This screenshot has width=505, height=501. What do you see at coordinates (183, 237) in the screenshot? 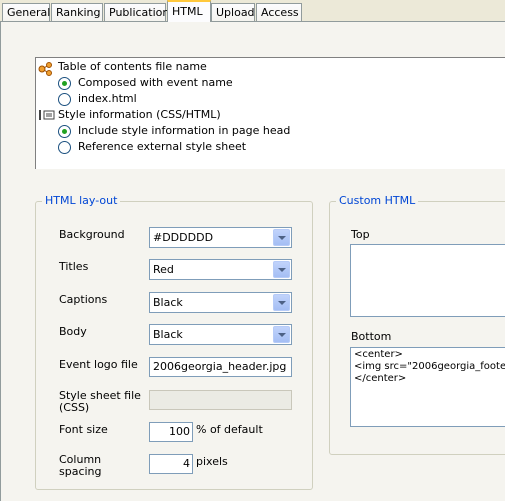
I see `background-value: #DDDDDD` at bounding box center [183, 237].